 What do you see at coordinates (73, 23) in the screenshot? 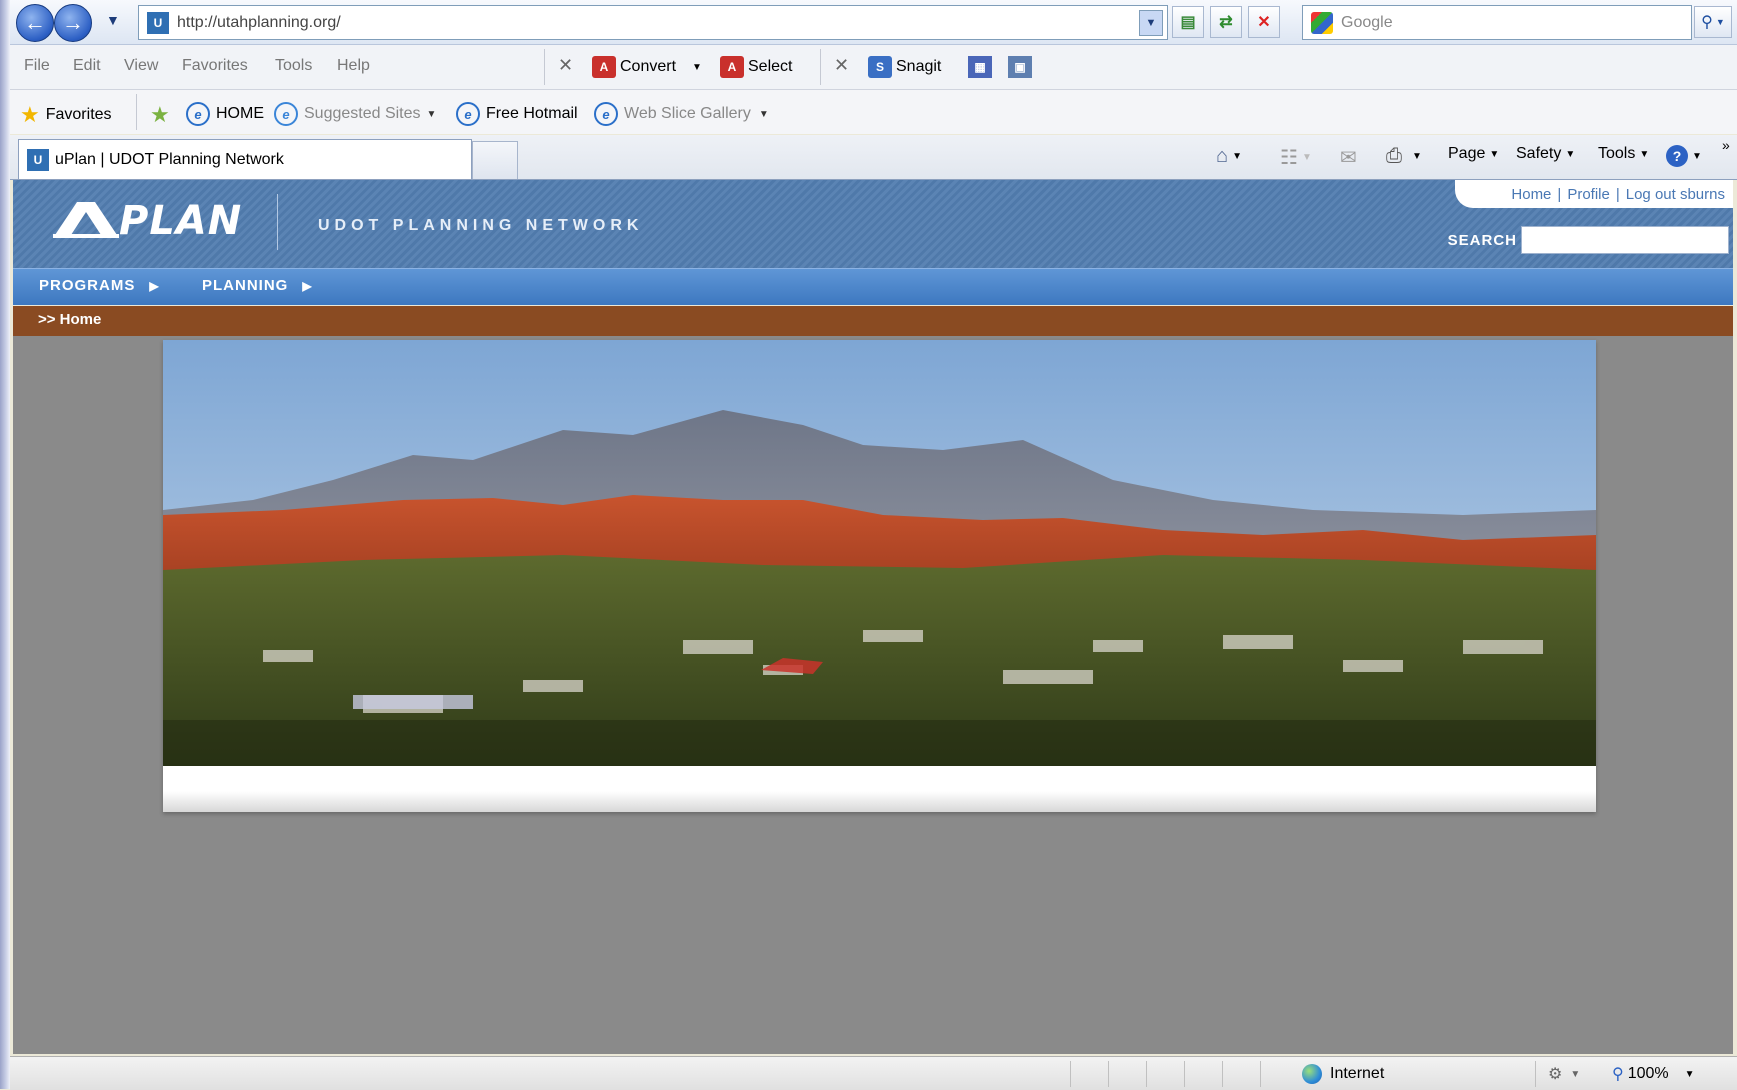
I see `forward-button: →` at bounding box center [73, 23].